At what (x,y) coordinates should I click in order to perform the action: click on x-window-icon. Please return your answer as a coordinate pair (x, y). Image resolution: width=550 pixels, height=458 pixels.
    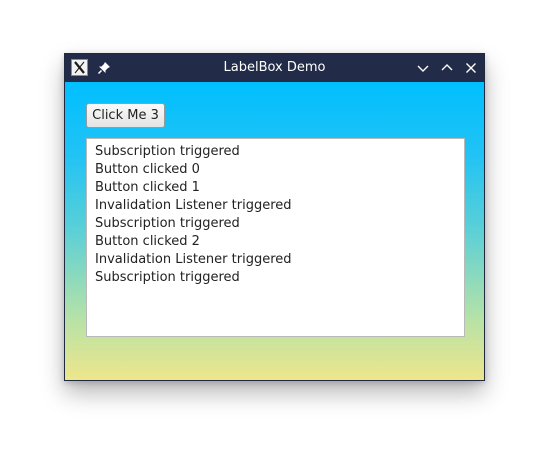
    Looking at the image, I should click on (79, 67).